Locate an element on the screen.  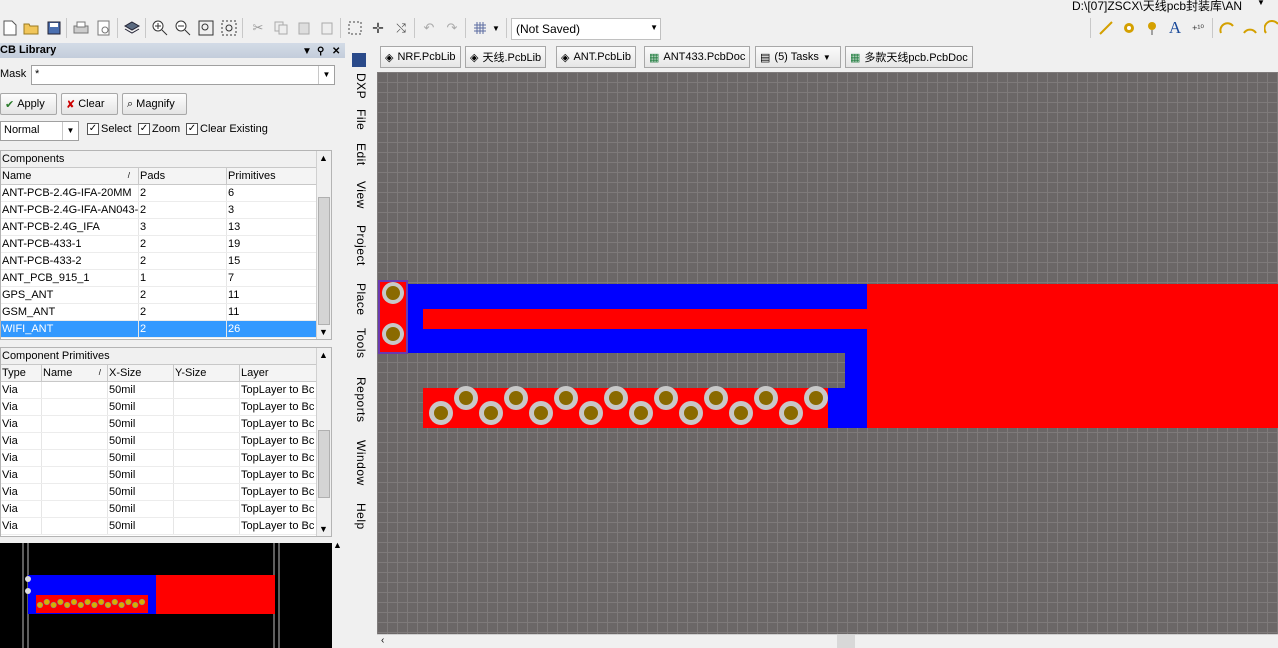
component-row: ANT-PCB-2.4G-IFA-AN043-T 2 3 is located at coordinates (166, 210).